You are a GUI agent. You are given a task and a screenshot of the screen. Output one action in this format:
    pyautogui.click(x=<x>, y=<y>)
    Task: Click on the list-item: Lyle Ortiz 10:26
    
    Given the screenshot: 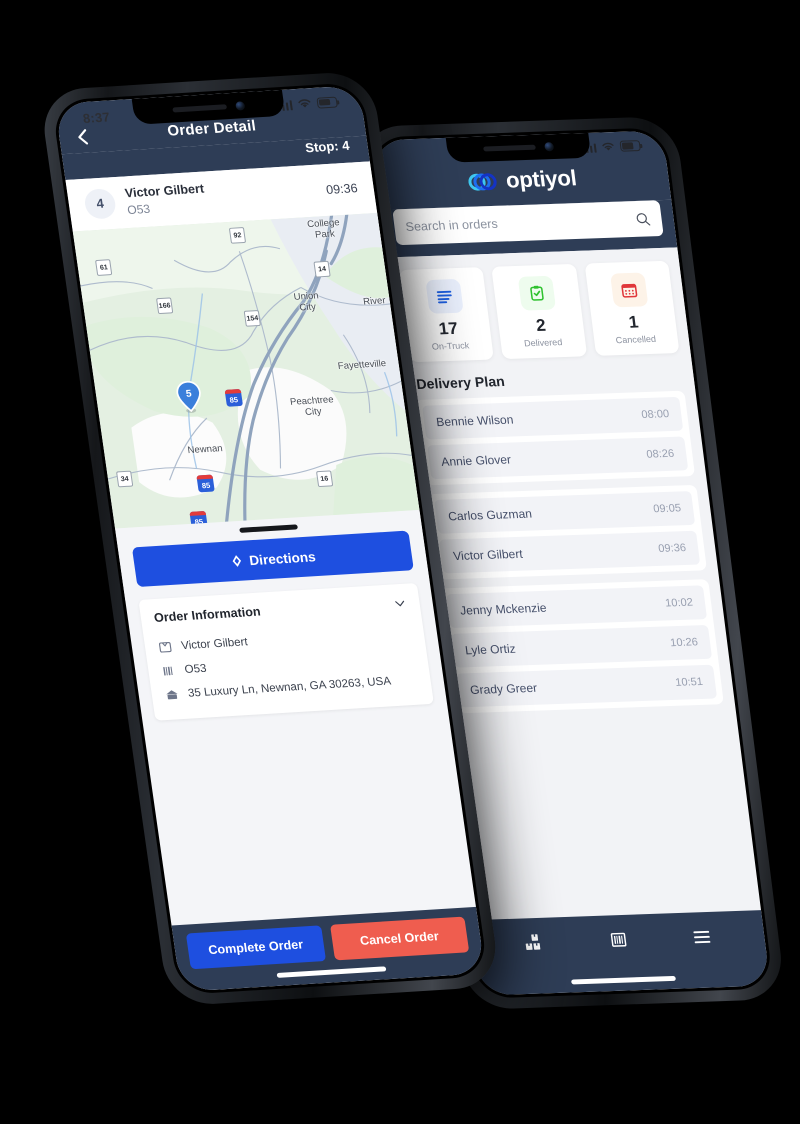 What is the action you would take?
    pyautogui.click(x=581, y=646)
    